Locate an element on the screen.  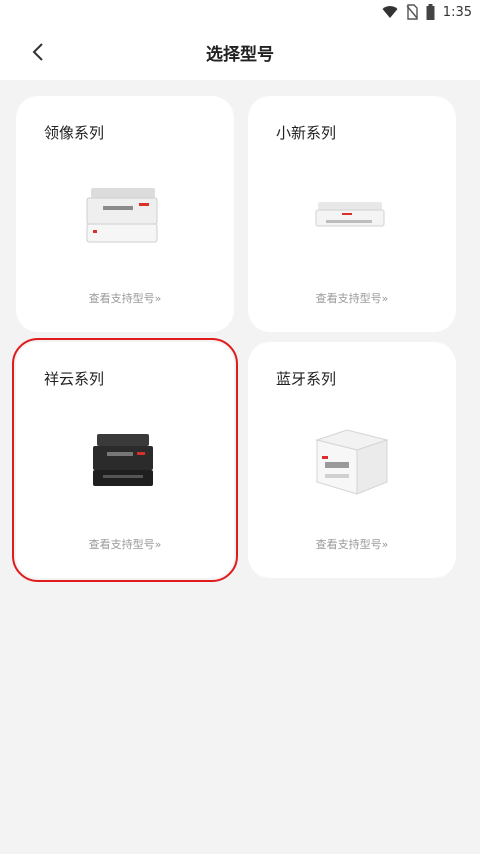
multifunction-printer-icon is located at coordinates (125, 216).